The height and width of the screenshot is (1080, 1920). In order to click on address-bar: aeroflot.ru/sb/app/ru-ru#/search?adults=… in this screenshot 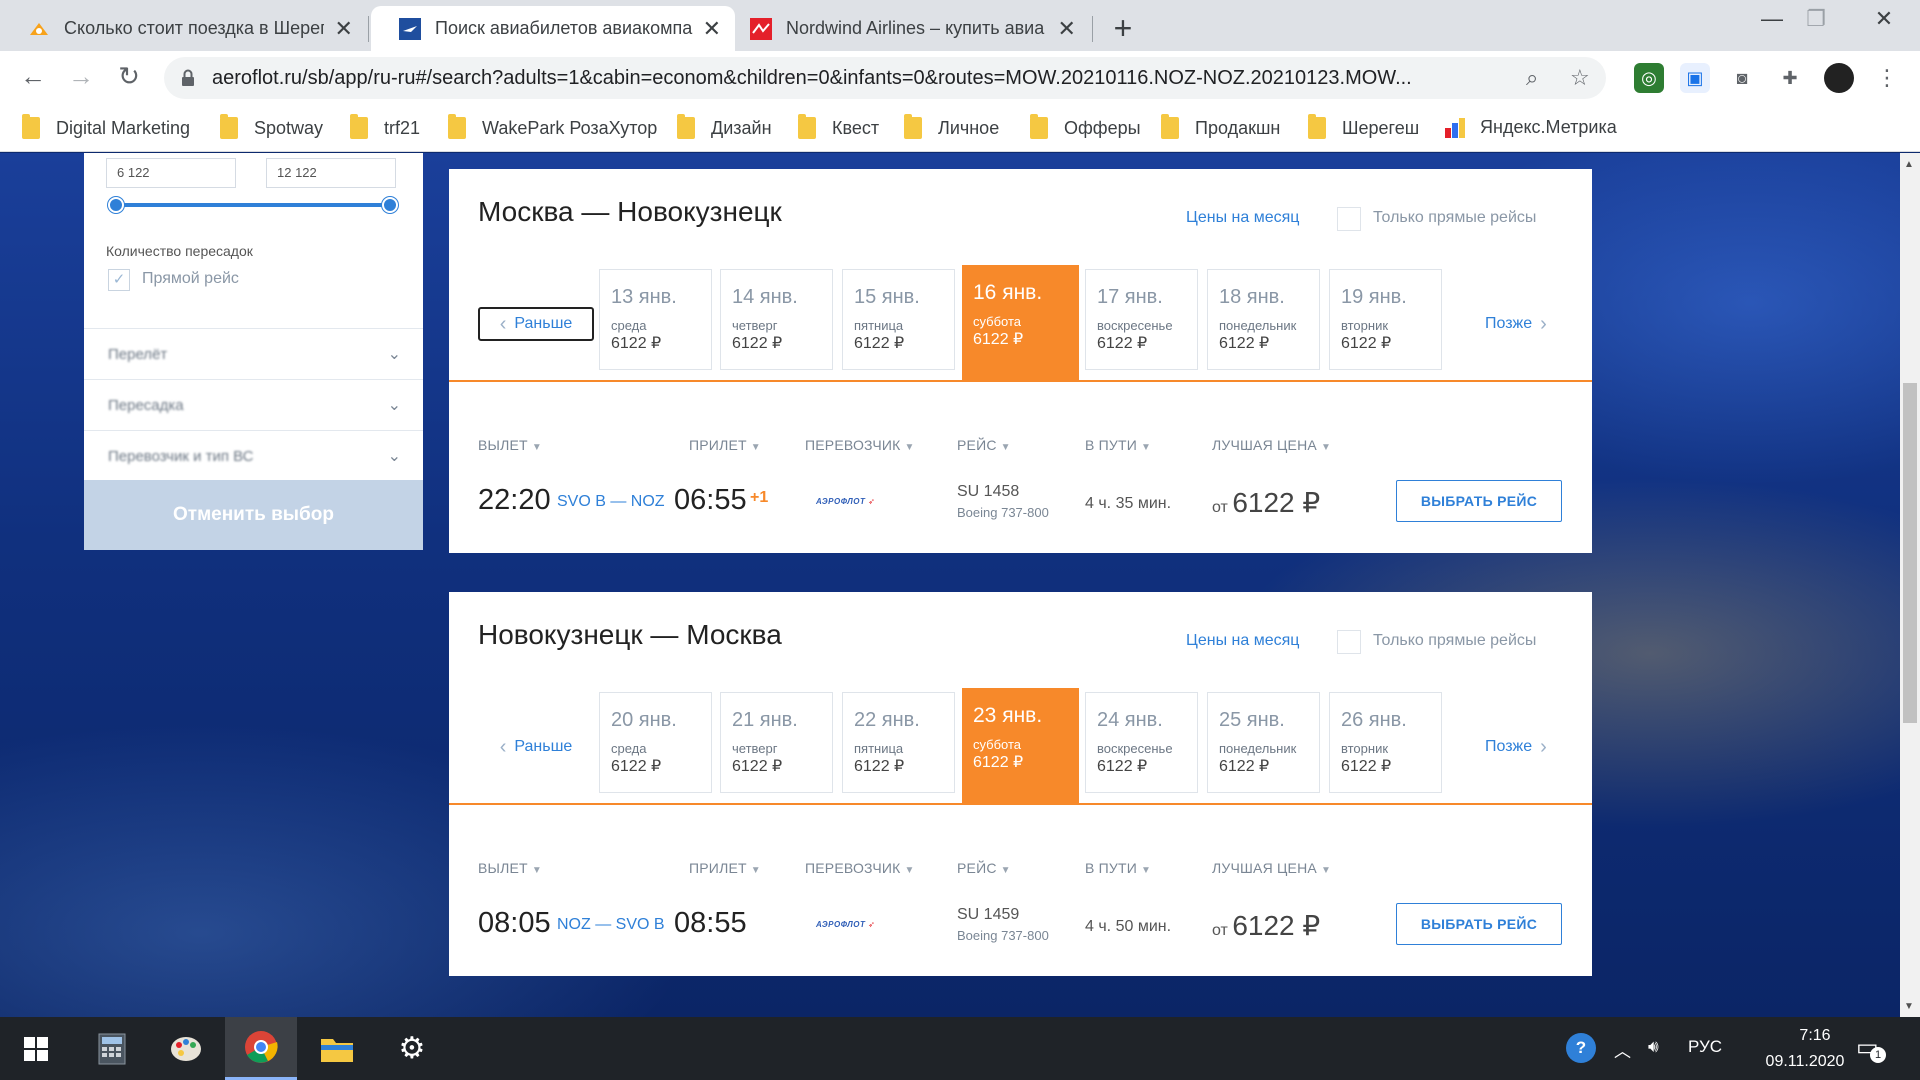, I will do `click(885, 78)`.